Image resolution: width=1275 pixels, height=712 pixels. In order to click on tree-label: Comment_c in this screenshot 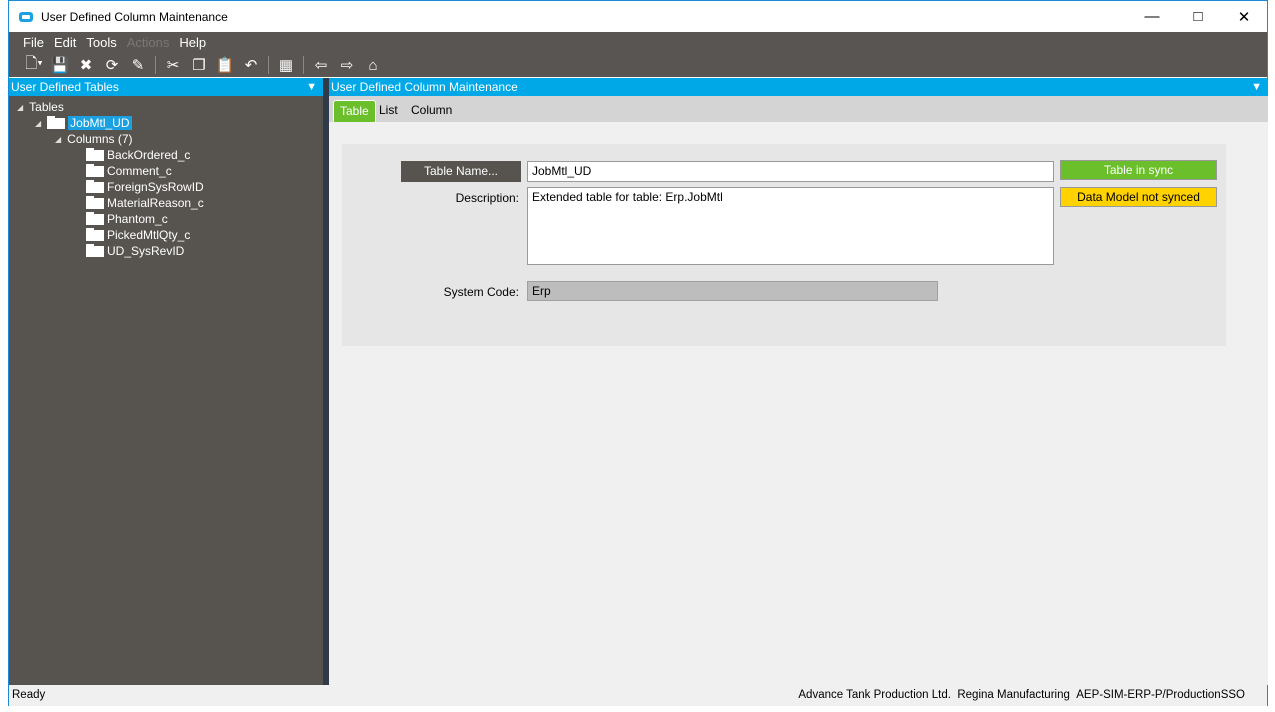, I will do `click(139, 171)`.